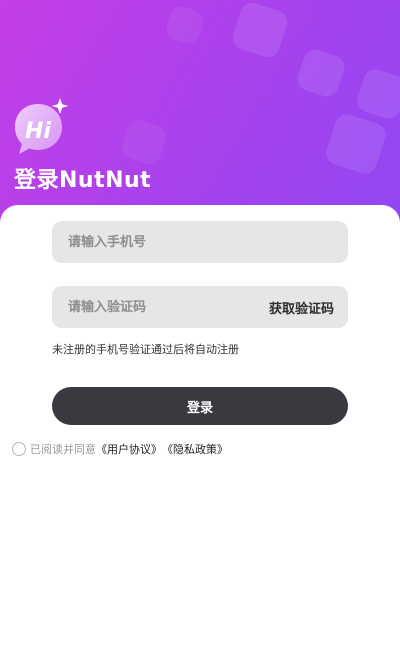  Describe the element at coordinates (129, 449) in the screenshot. I see `user-agreement-link: 《用户协议》` at that location.